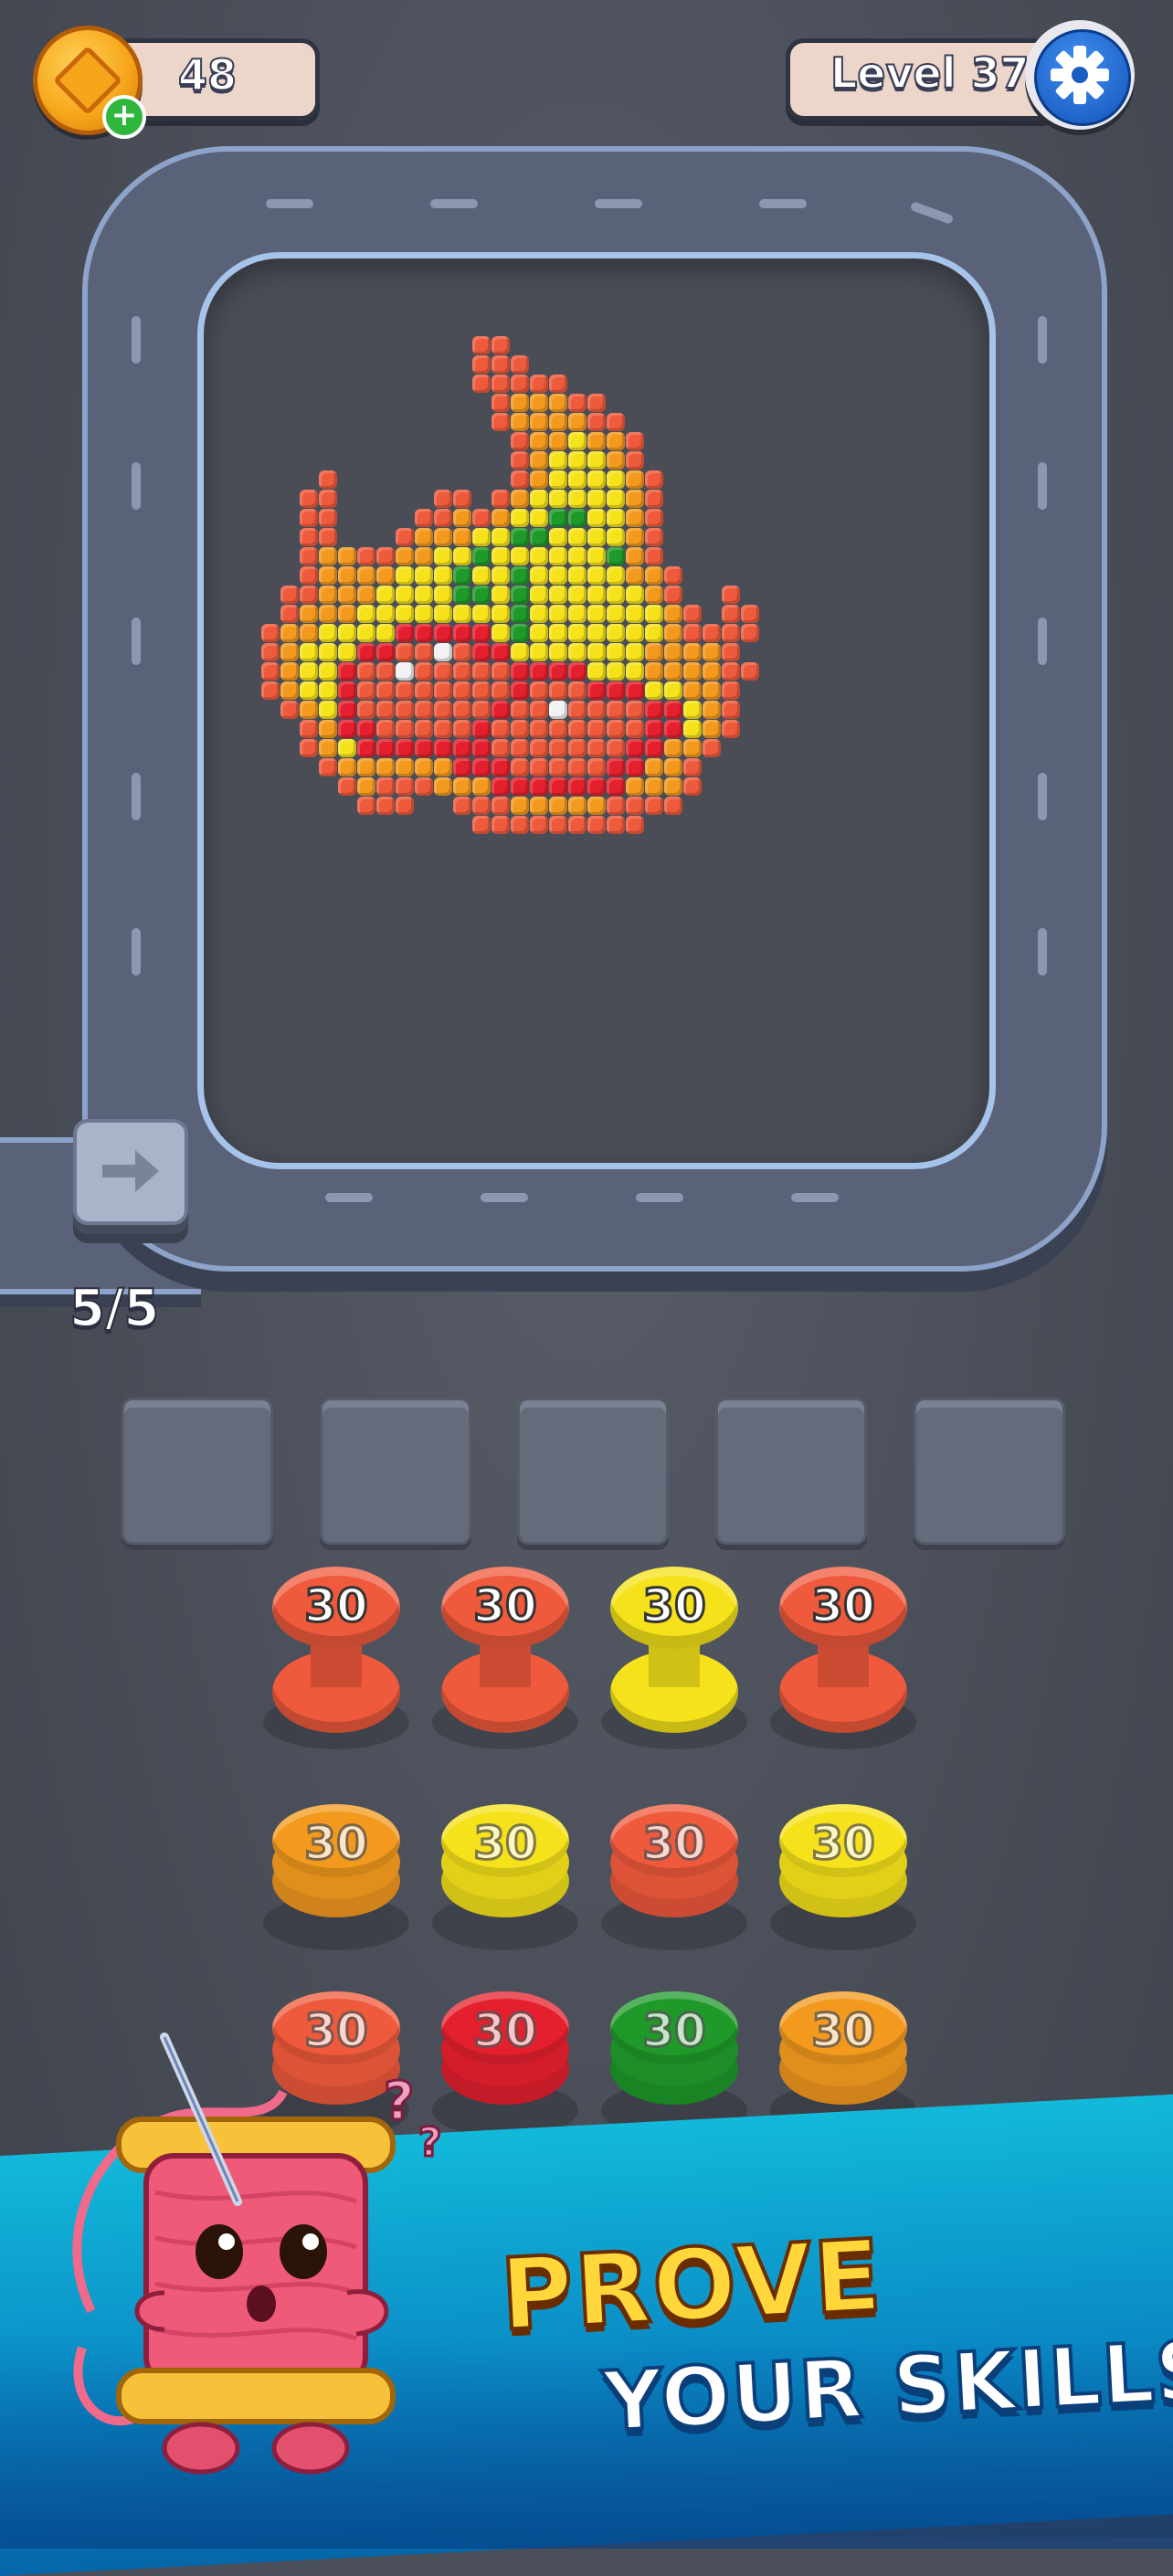 Image resolution: width=1173 pixels, height=2576 pixels. I want to click on gear-icon, so click(1080, 75).